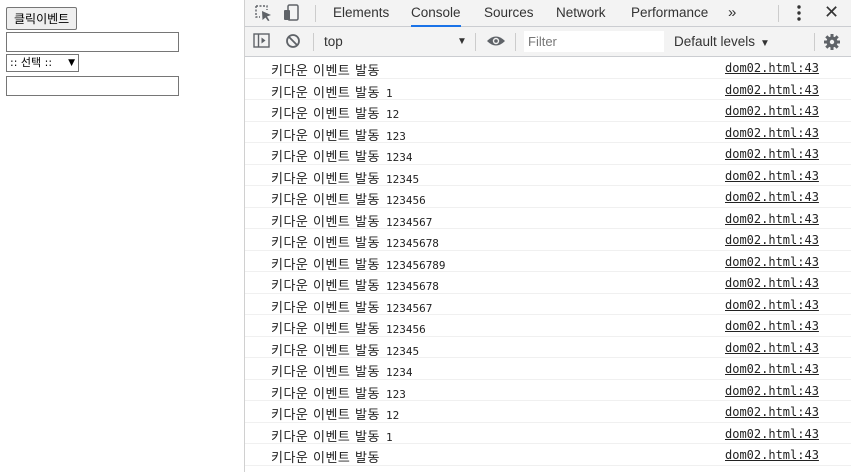 The image size is (851, 472). I want to click on context-selector: top, so click(333, 42).